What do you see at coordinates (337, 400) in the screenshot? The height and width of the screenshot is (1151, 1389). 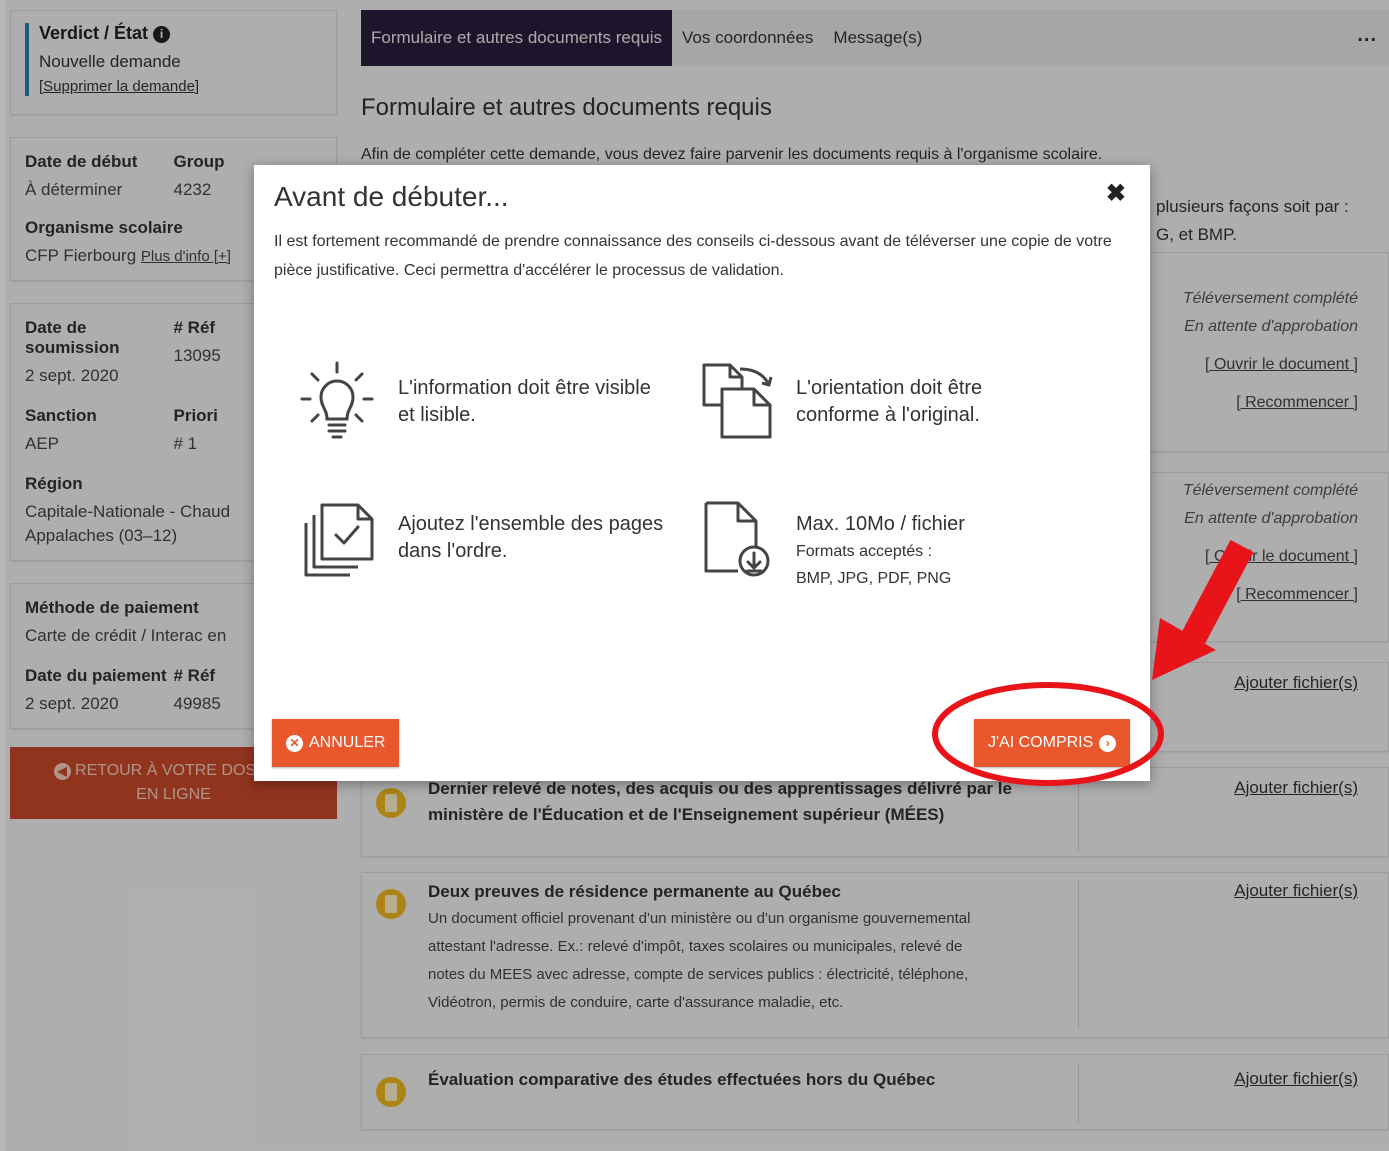 I see `lightbulb-icon` at bounding box center [337, 400].